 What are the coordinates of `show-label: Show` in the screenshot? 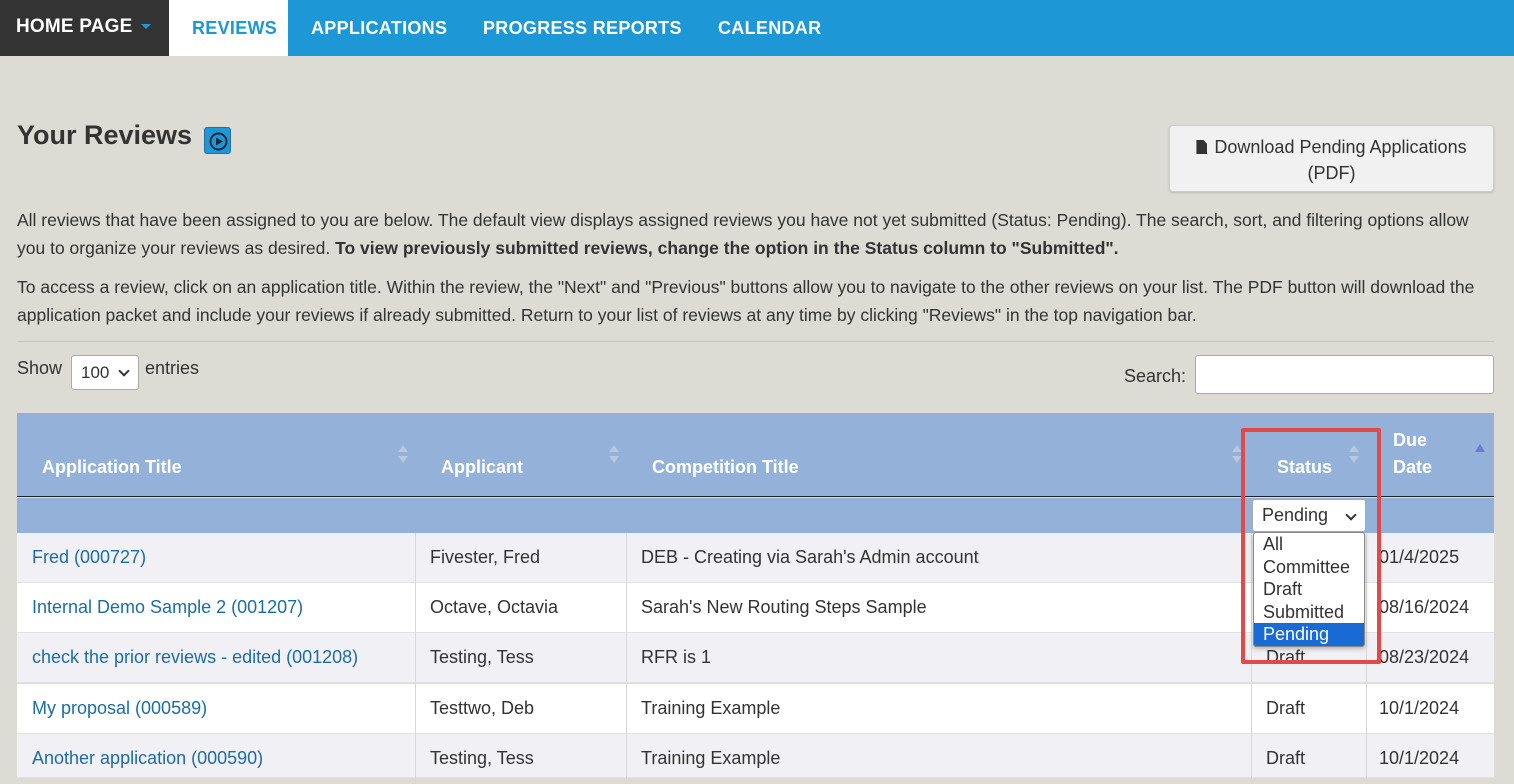 It's located at (40, 368).